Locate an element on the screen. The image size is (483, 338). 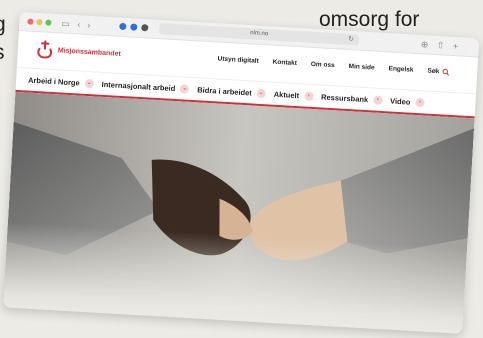
nav-item-internasjonalt-arbeid: Internasjonalt arbeid ⌄ is located at coordinates (145, 86).